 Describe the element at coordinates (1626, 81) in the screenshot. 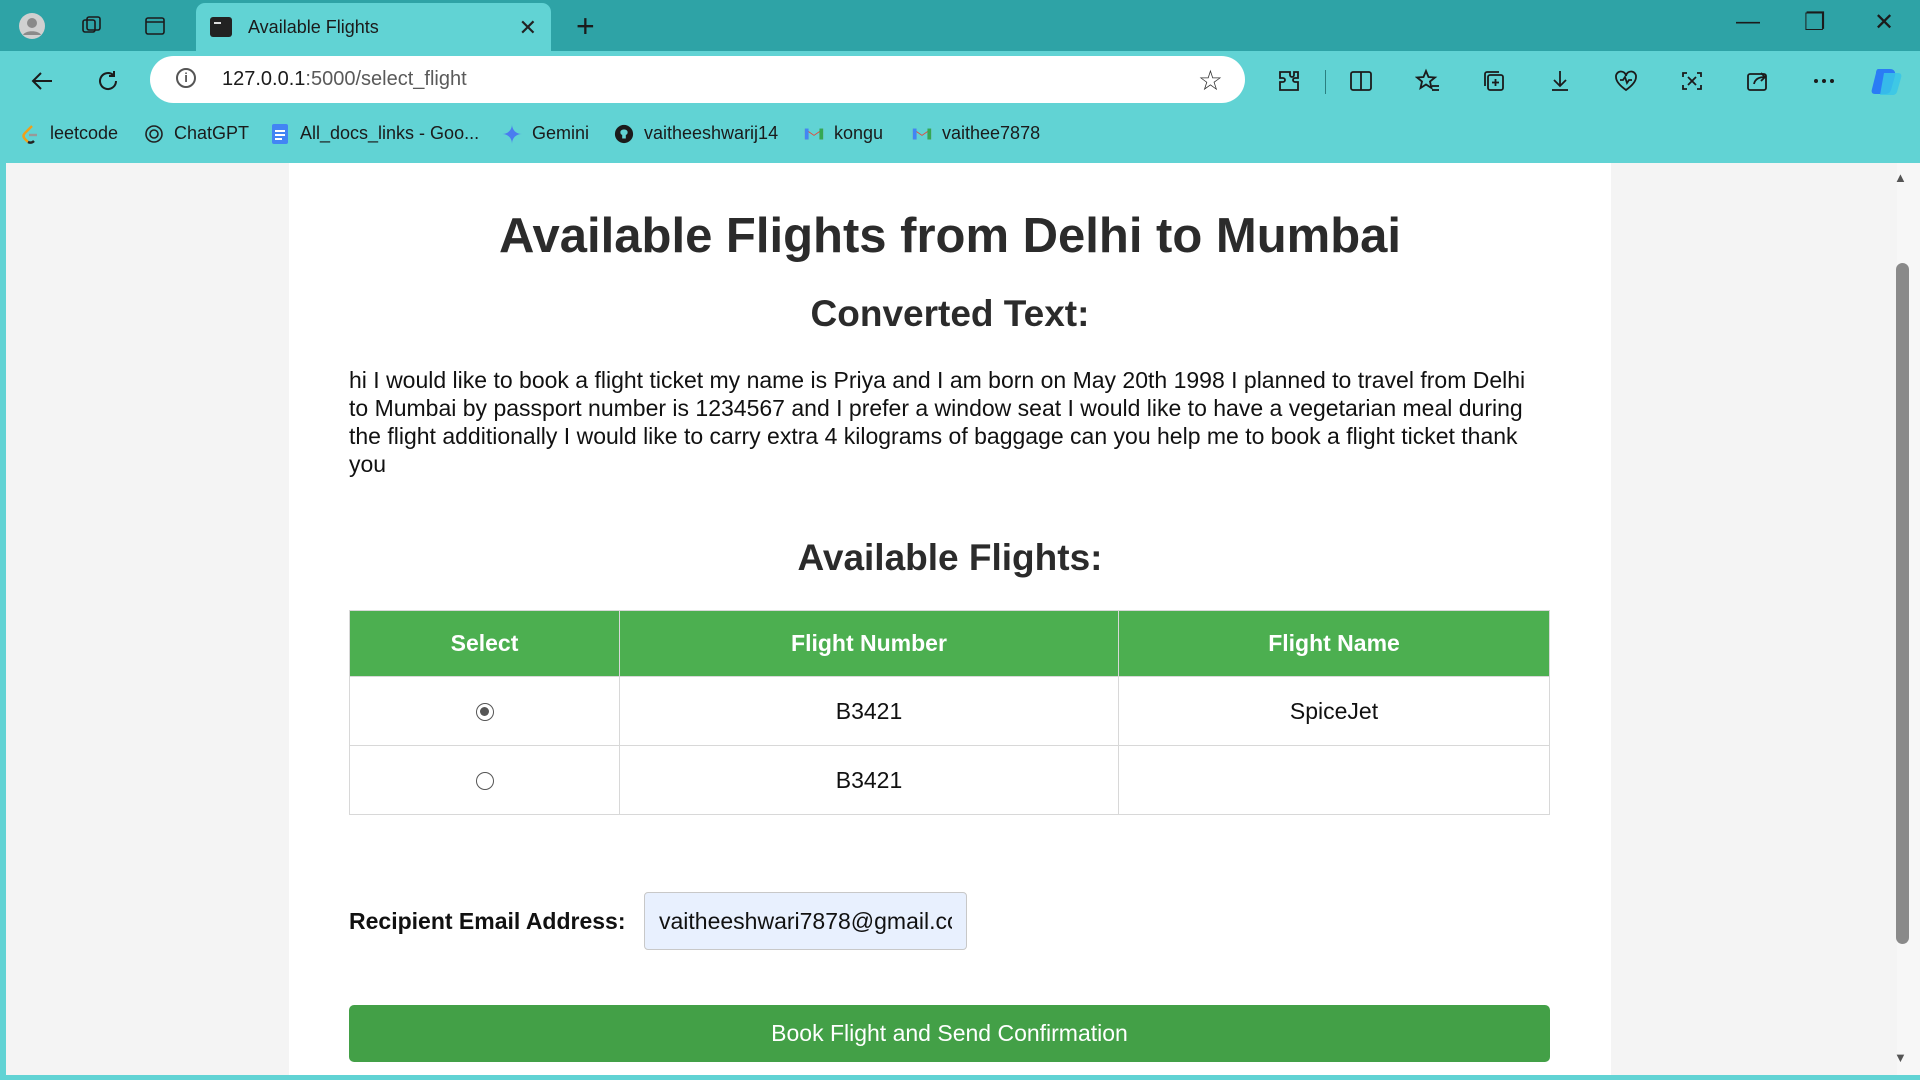

I see `browser-essentials-icon` at that location.